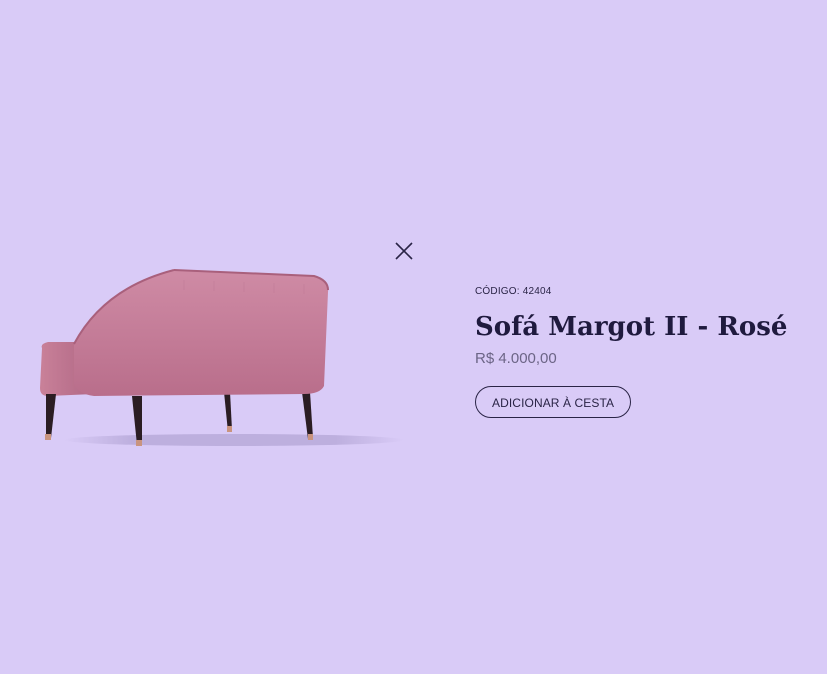  Describe the element at coordinates (553, 402) in the screenshot. I see `add-to-cart-button: ADICIONAR À CESTA` at that location.